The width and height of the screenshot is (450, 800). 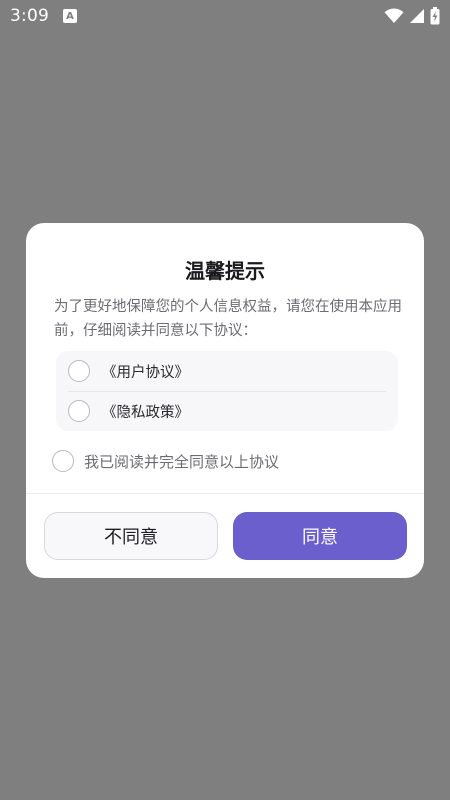 I want to click on footer-divider, so click(x=225, y=493).